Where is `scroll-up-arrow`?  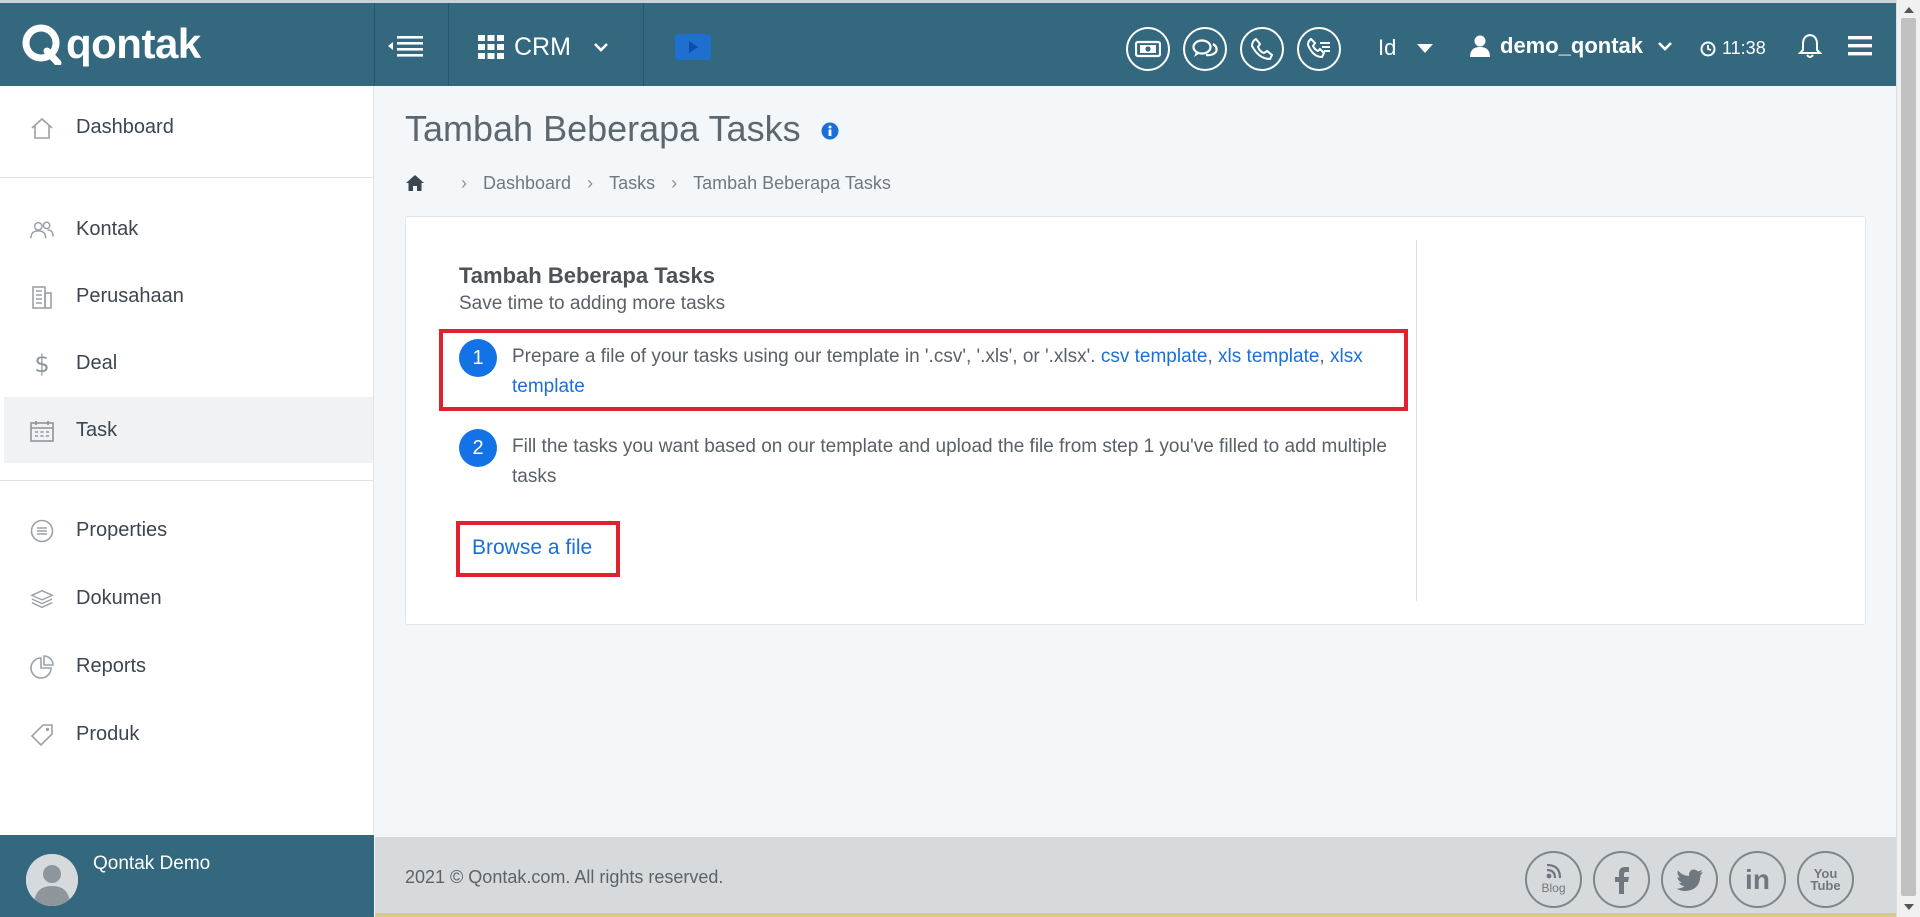
scroll-up-arrow is located at coordinates (1909, 10).